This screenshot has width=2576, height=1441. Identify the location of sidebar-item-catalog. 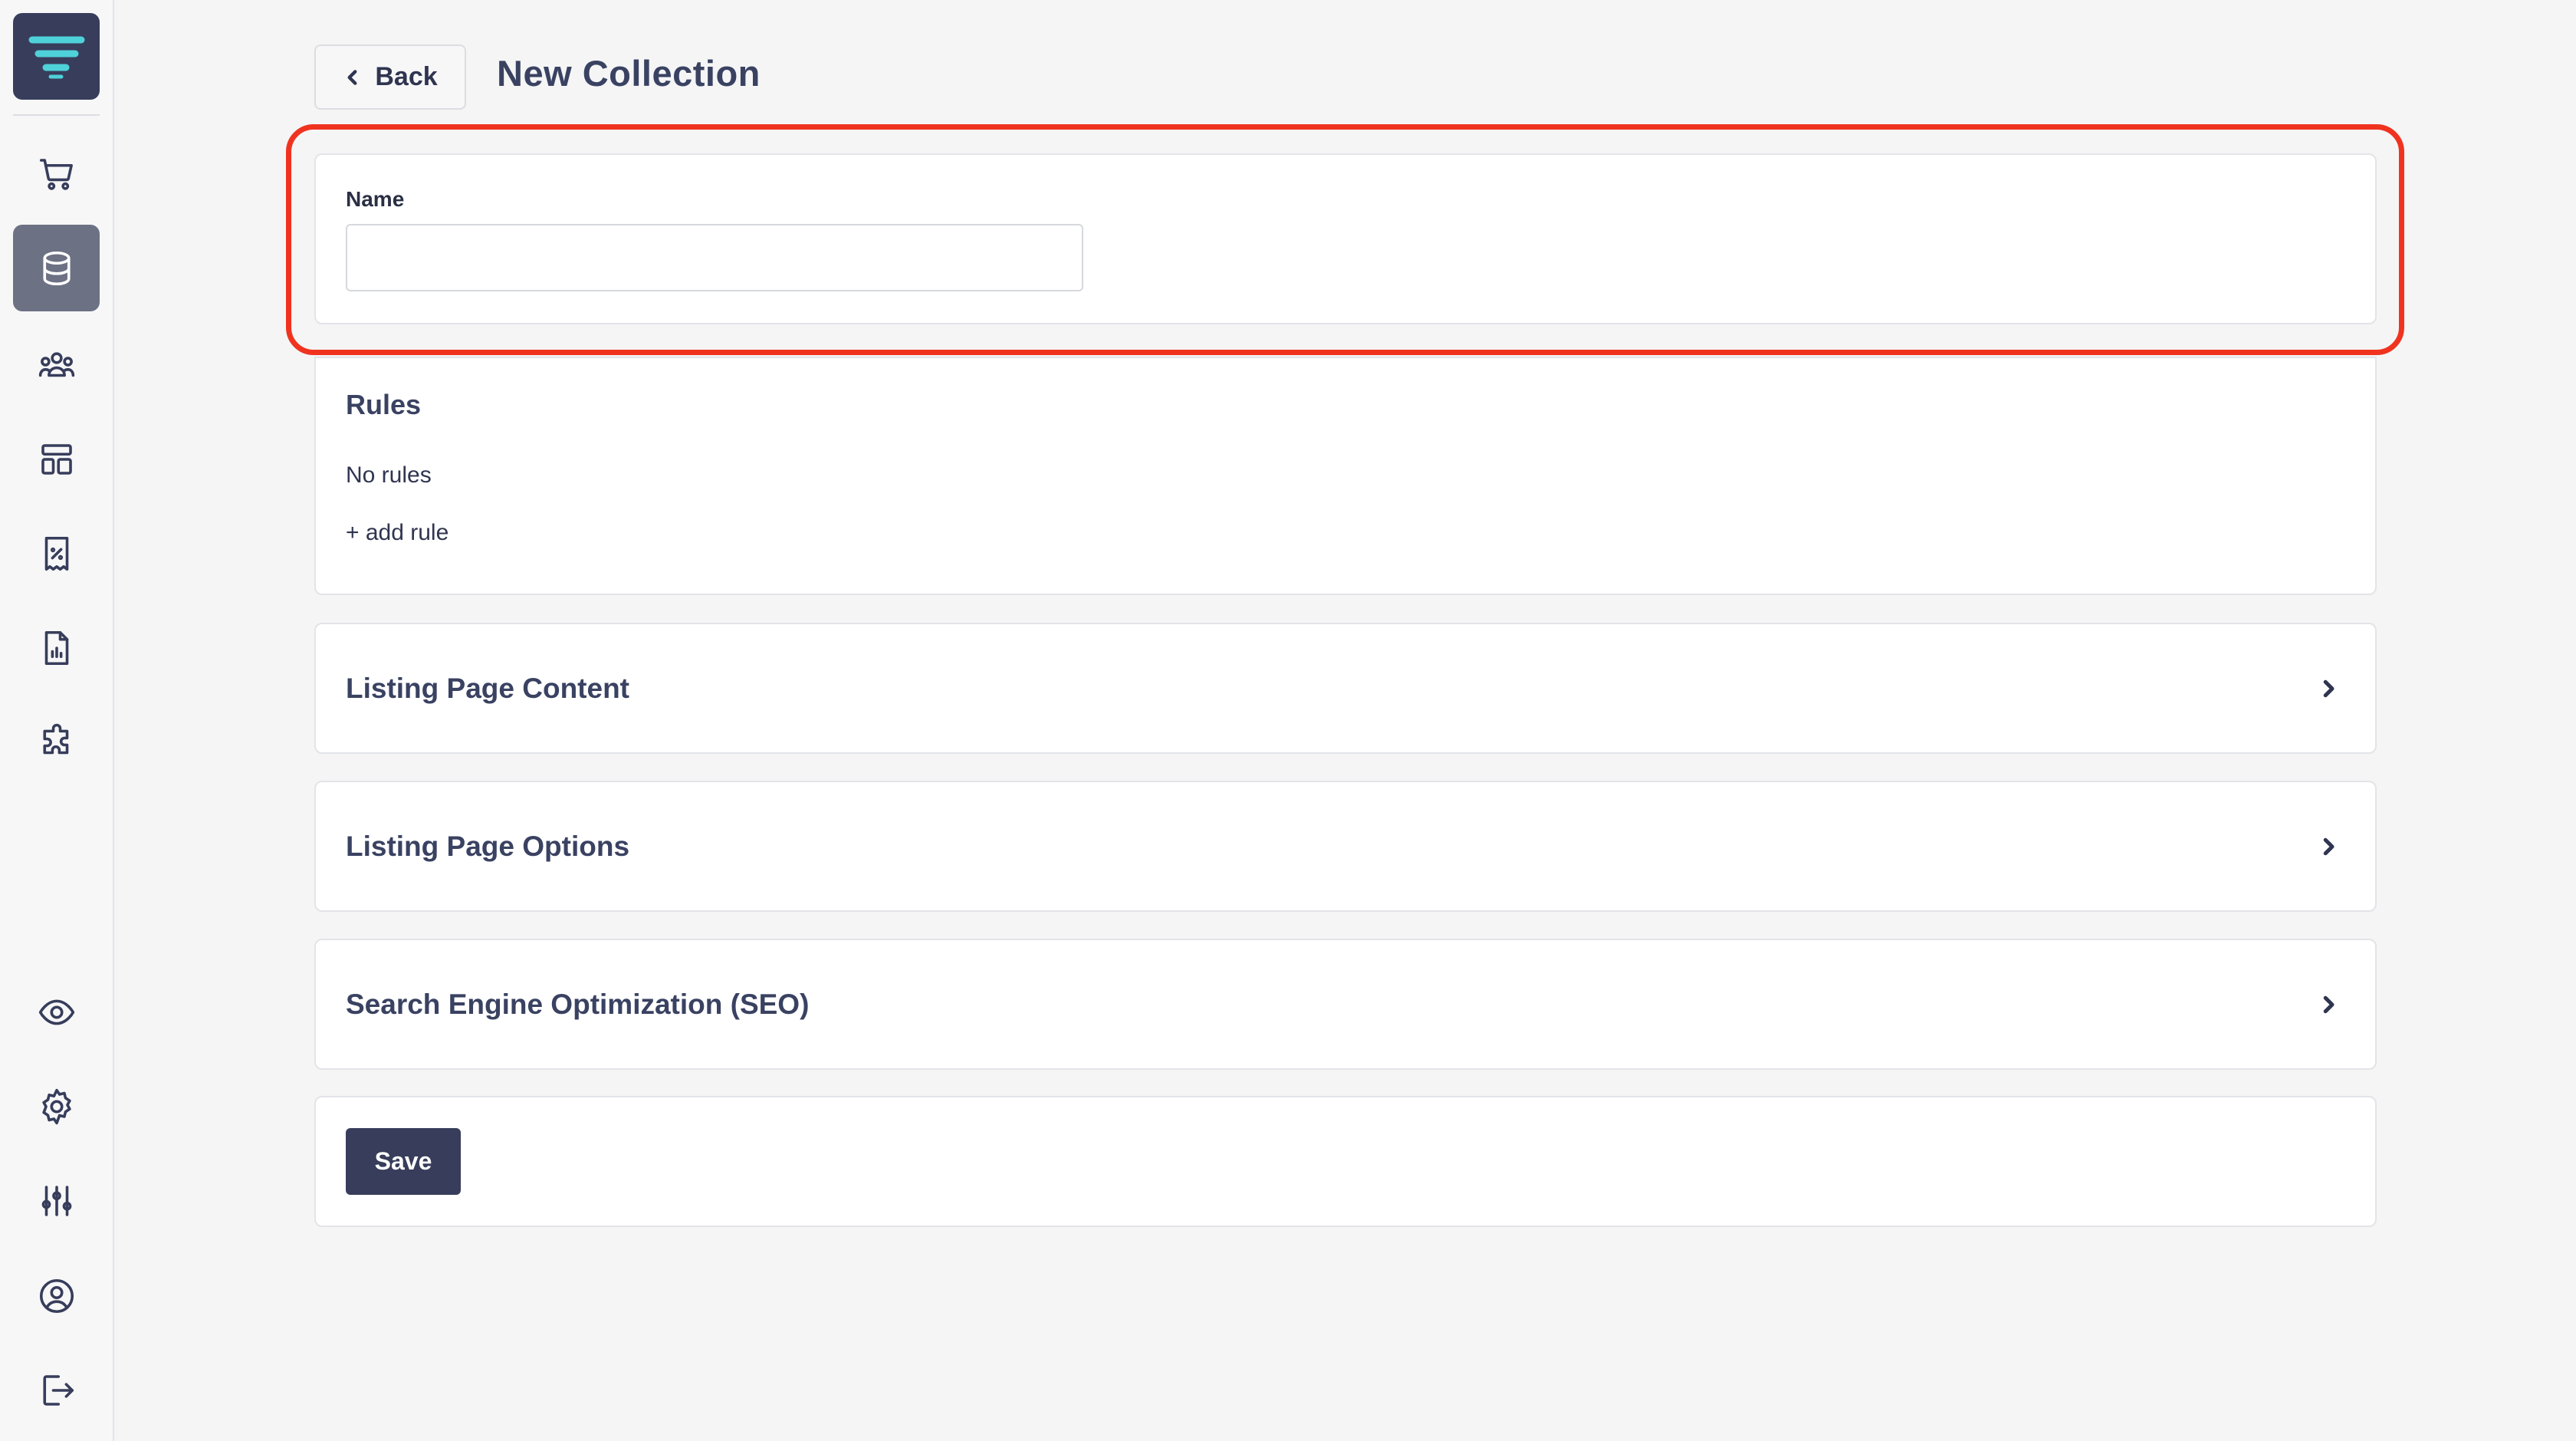
(57, 268).